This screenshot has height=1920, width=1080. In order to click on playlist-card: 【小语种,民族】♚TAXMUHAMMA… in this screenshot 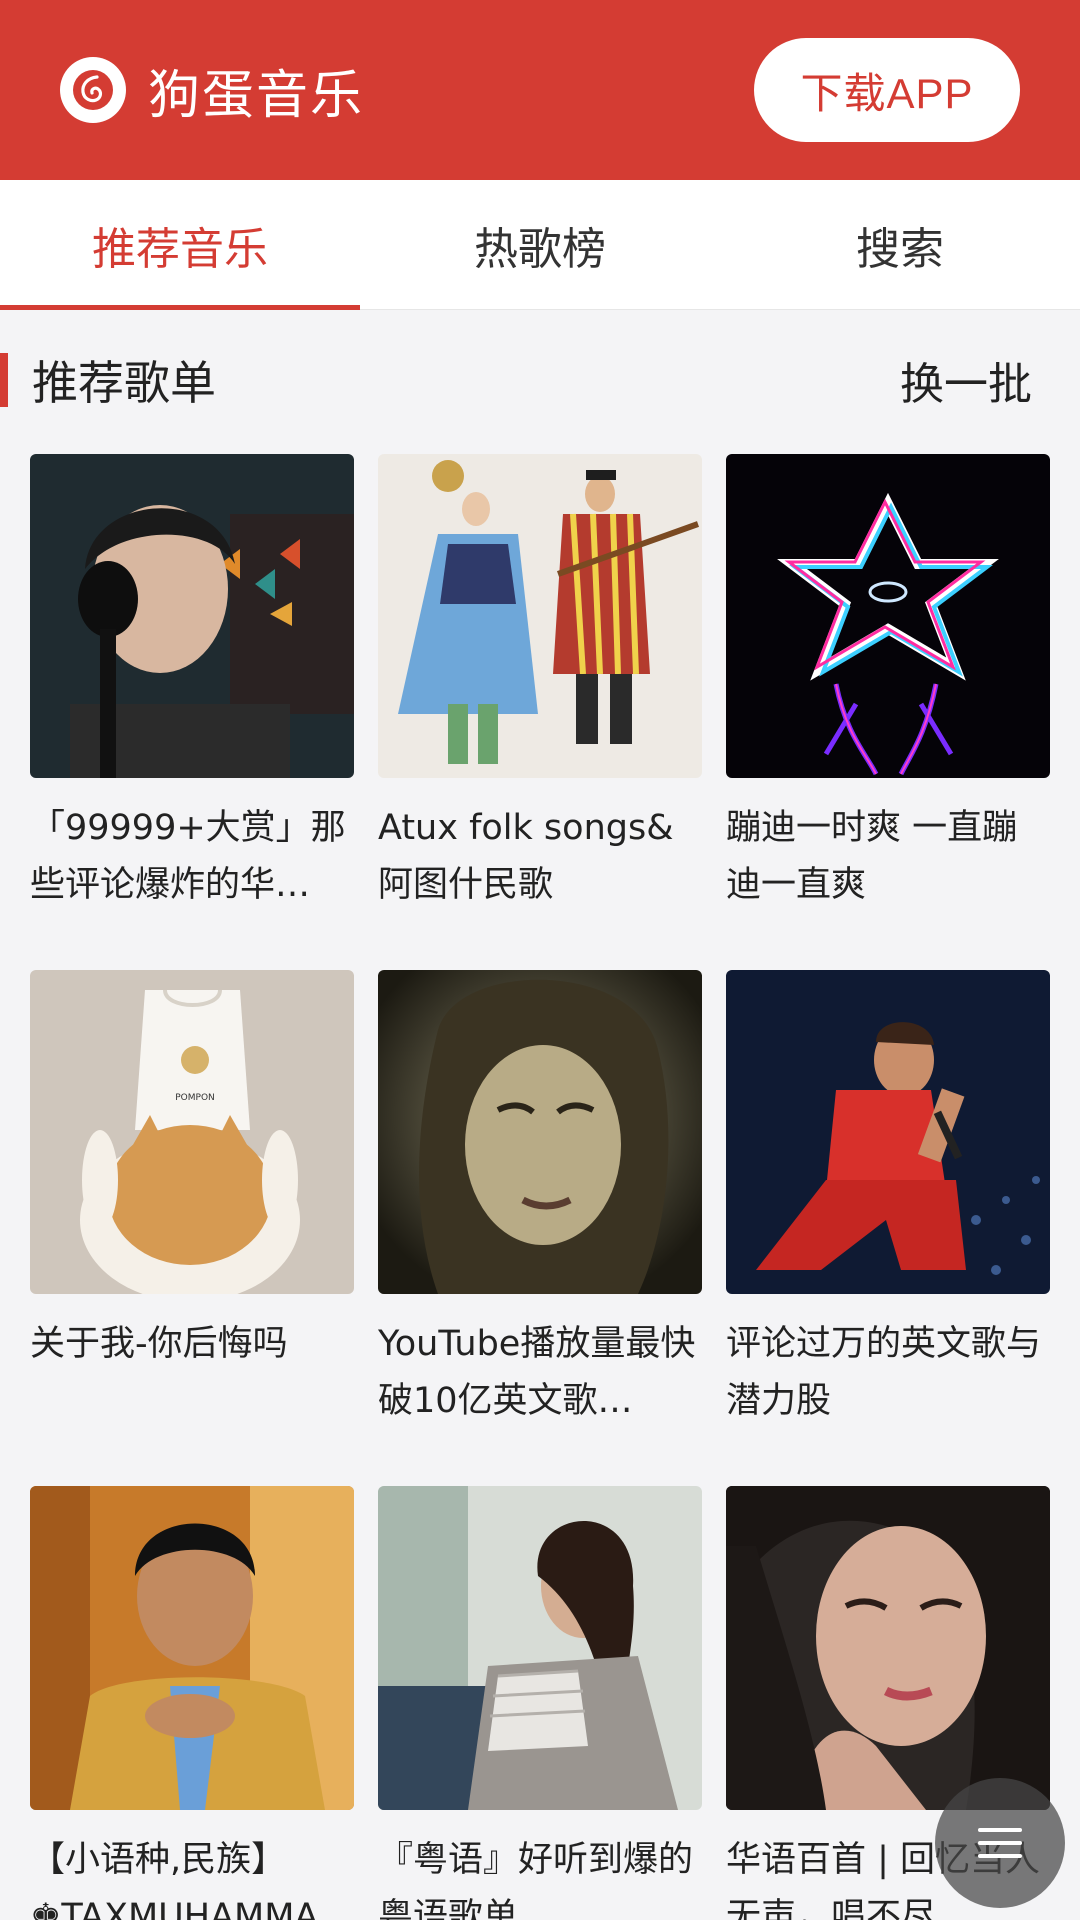, I will do `click(192, 1703)`.